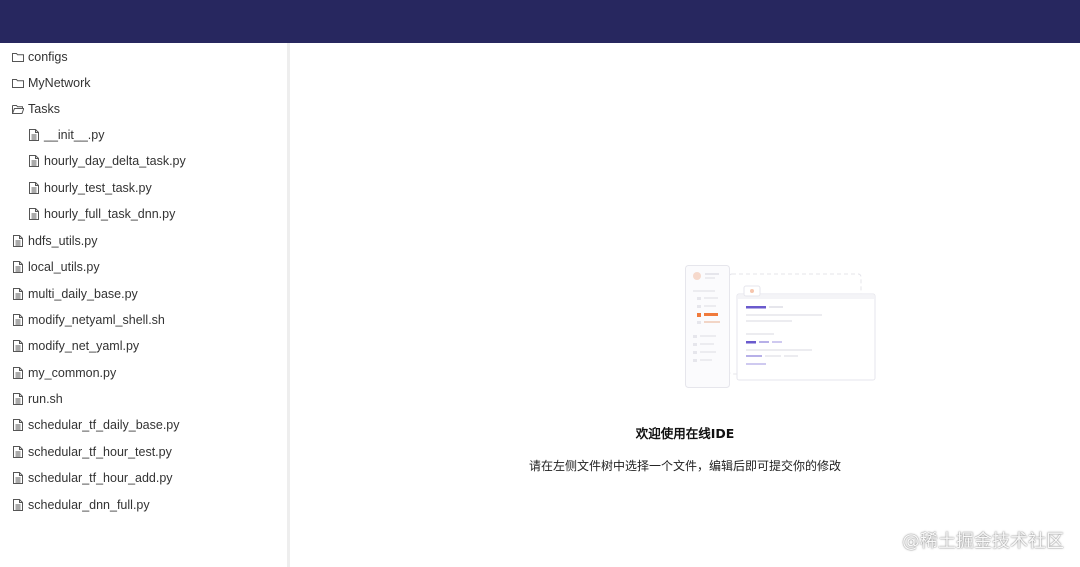 The height and width of the screenshot is (567, 1080). I want to click on tree-folder-tasks: Tasks, so click(36, 109).